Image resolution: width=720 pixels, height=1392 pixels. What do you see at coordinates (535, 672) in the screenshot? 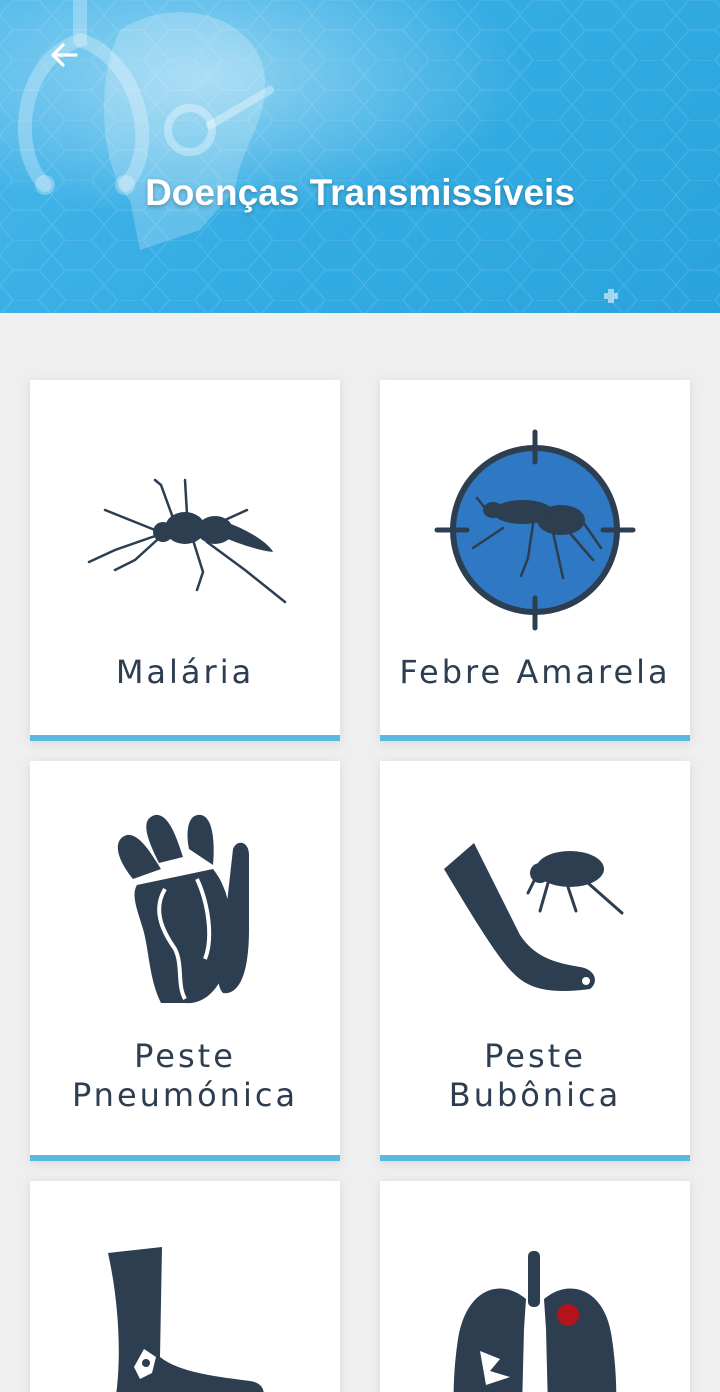
I see `card-label: Febre Amarela` at bounding box center [535, 672].